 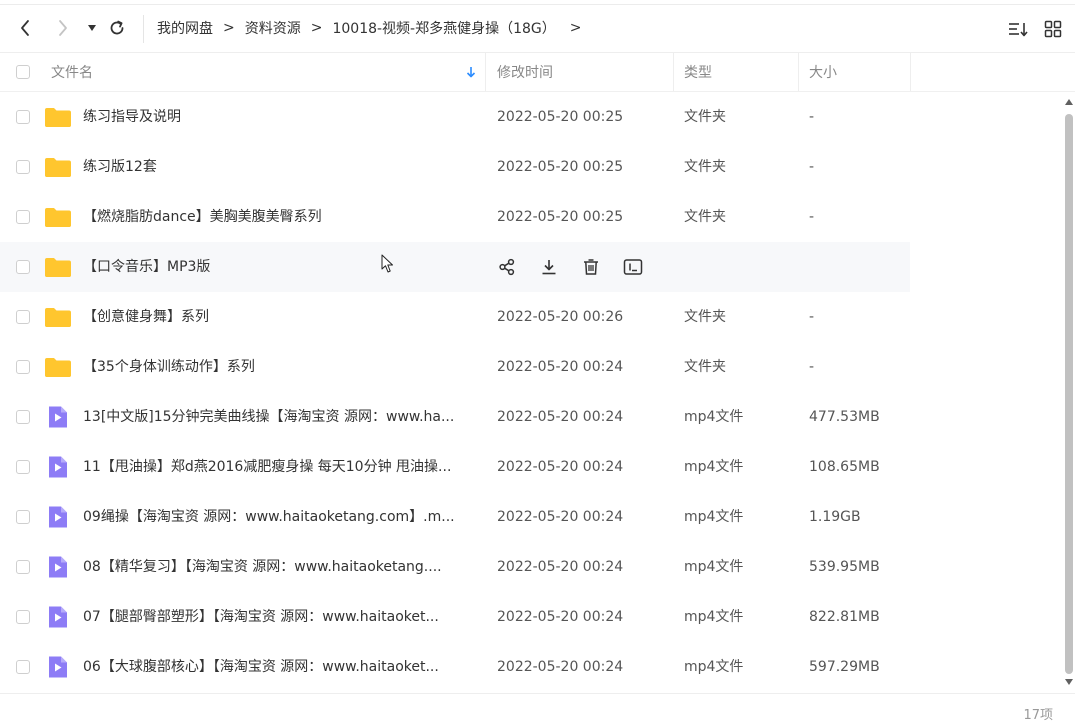 I want to click on grid-view-button, so click(x=1053, y=29).